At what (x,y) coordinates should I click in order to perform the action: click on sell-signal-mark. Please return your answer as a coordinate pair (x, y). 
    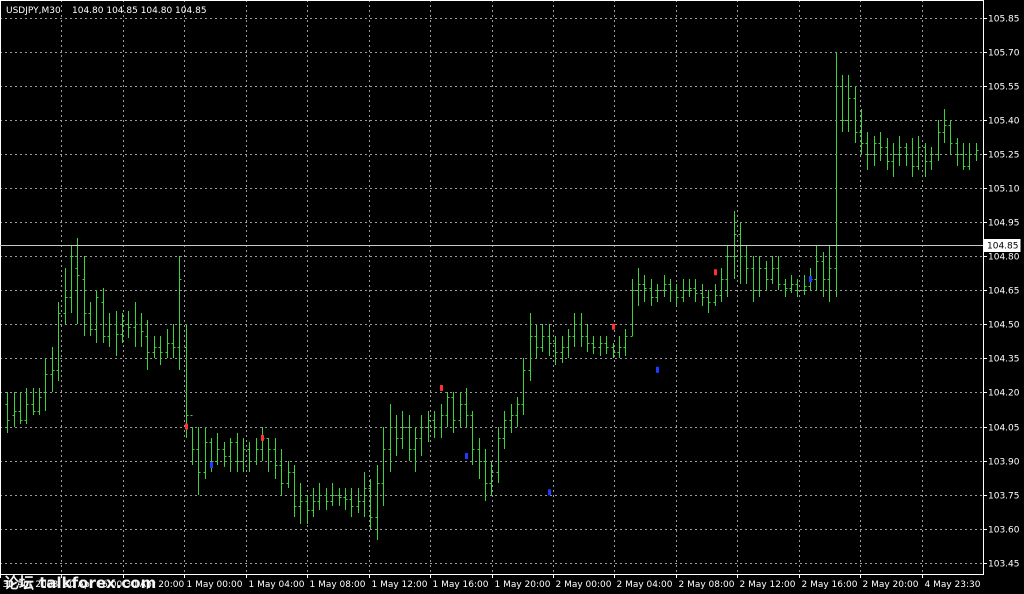
    Looking at the image, I should click on (715, 272).